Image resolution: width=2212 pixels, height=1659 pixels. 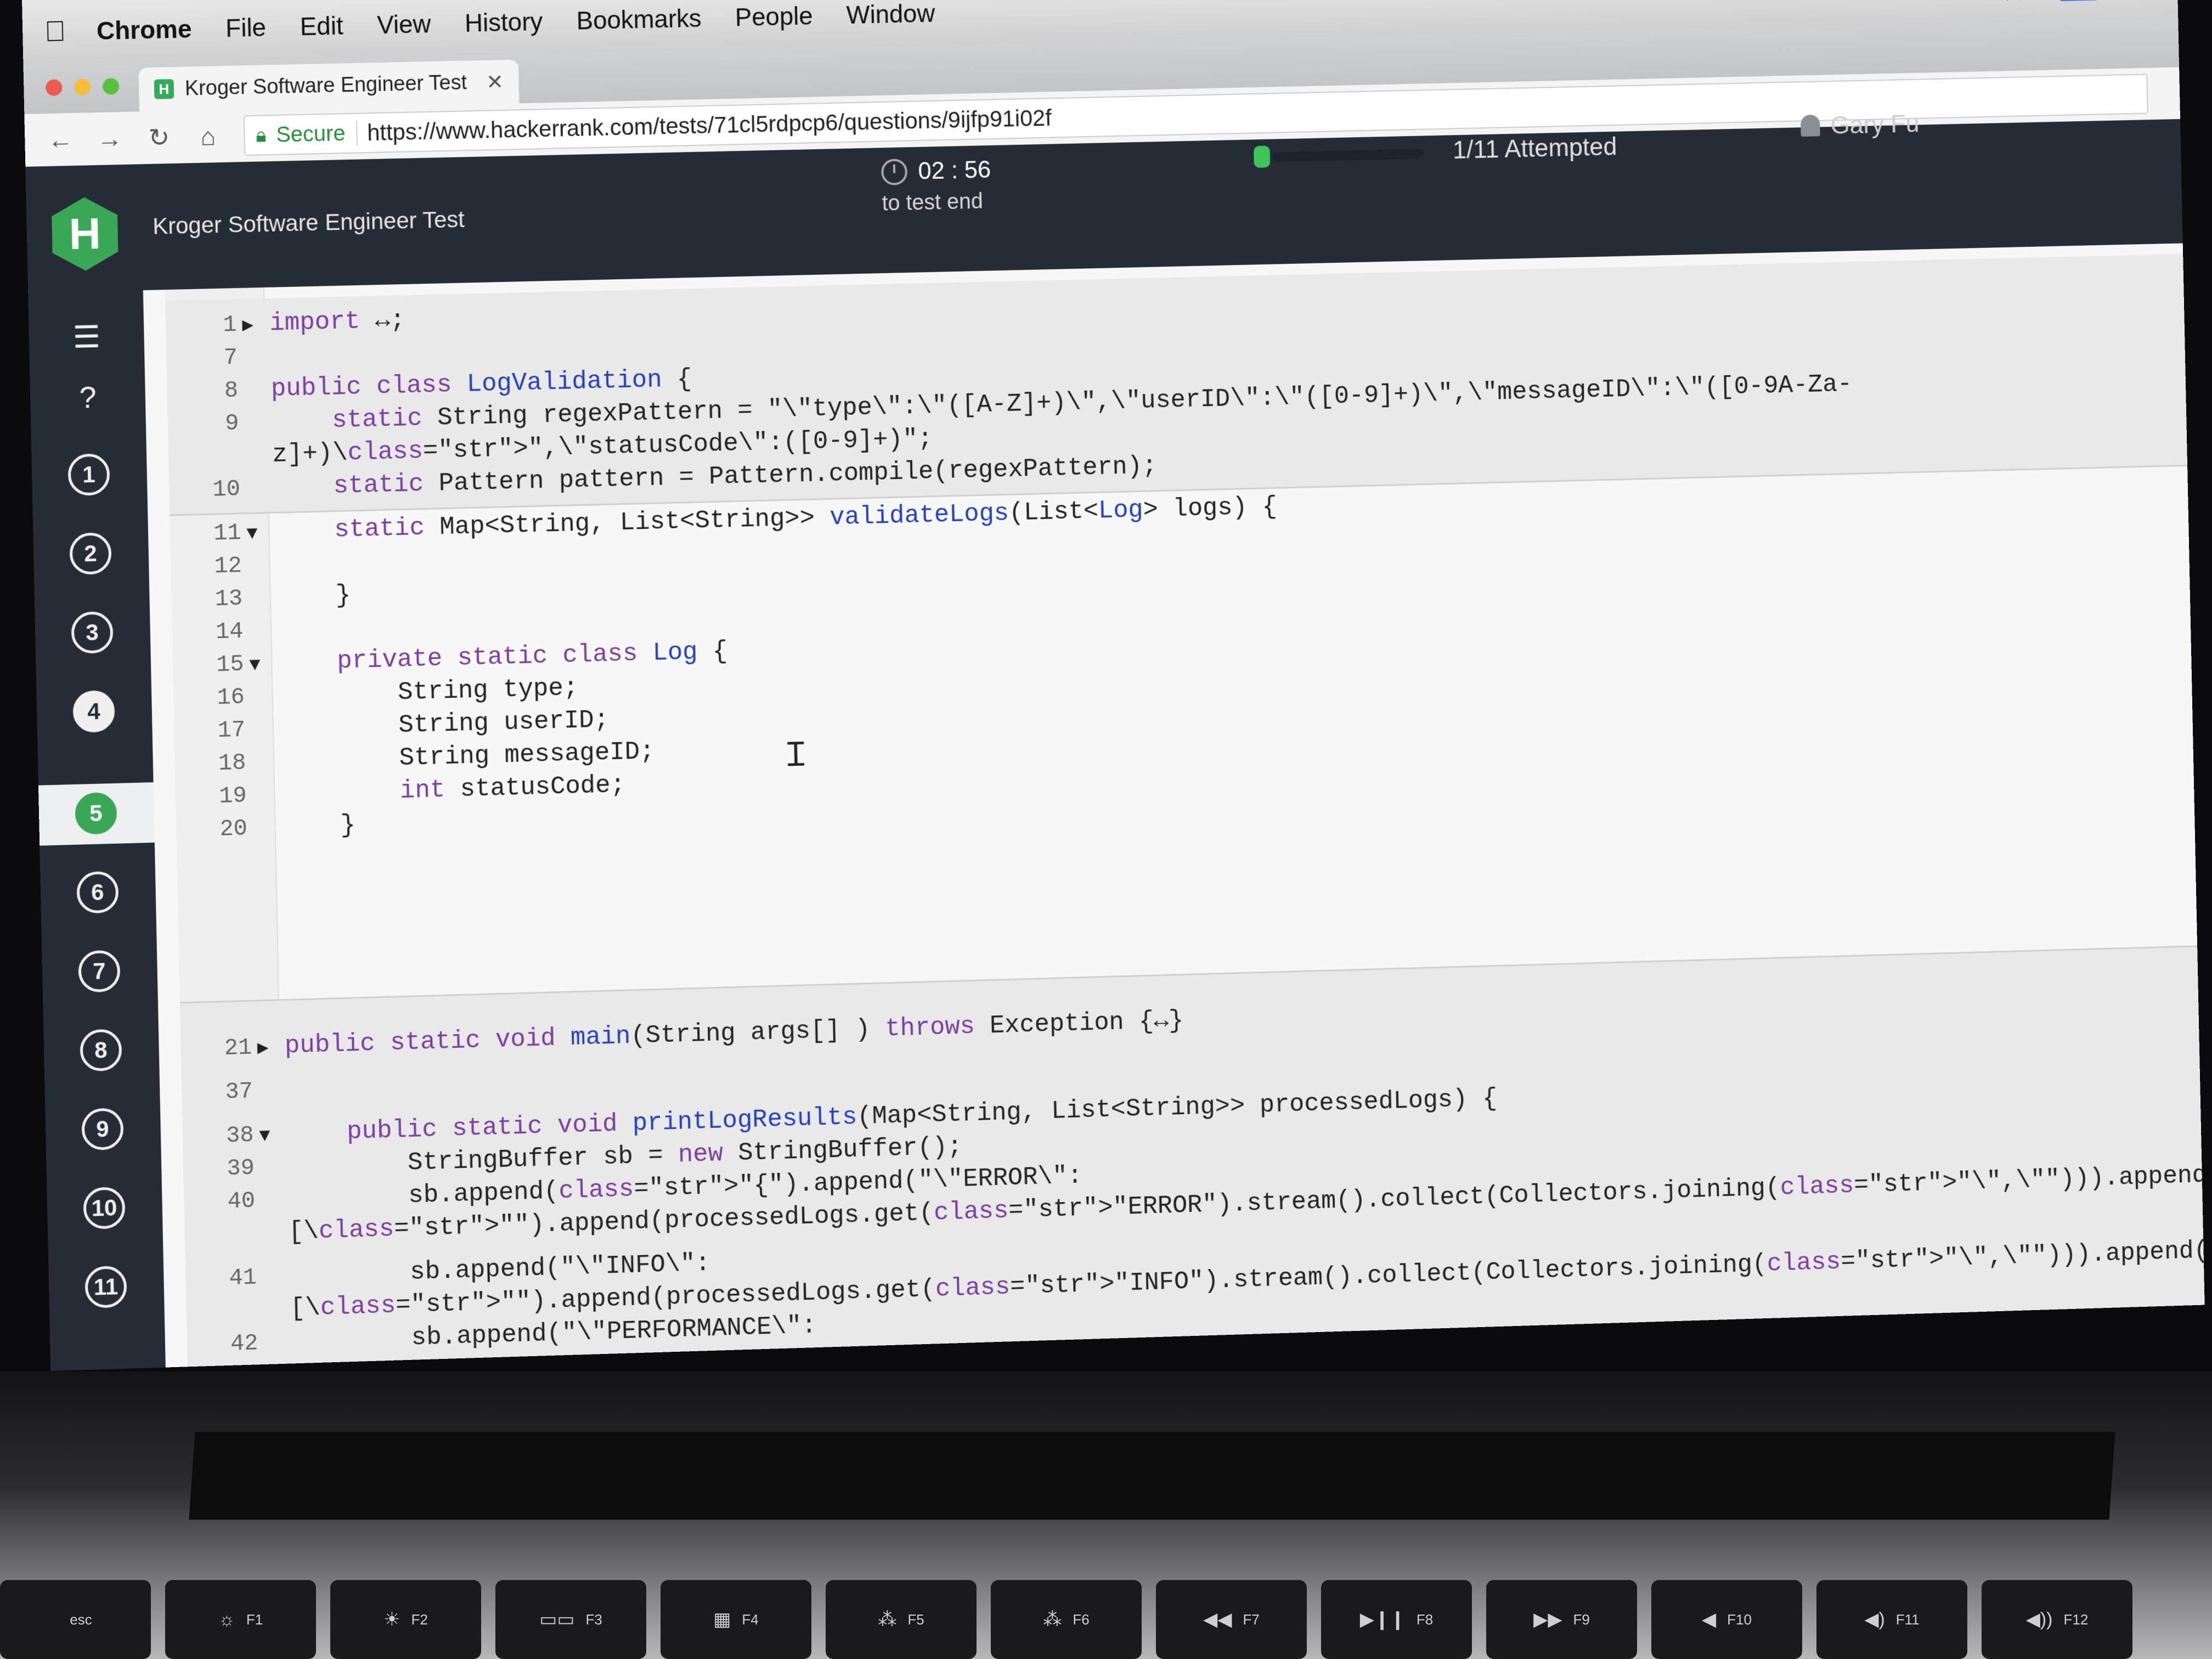 I want to click on question-10-button: 10, so click(x=105, y=1208).